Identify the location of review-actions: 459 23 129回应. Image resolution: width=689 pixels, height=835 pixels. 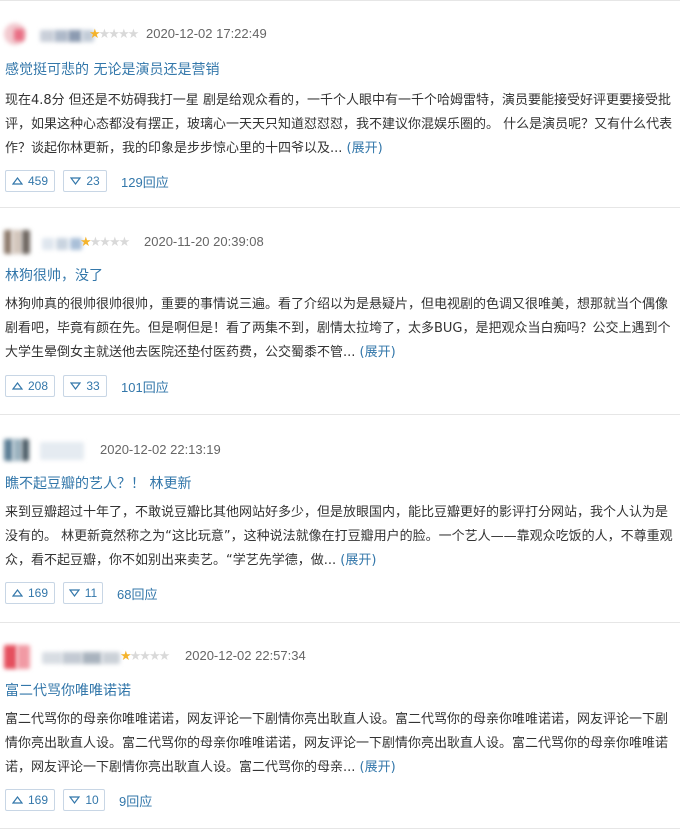
(87, 181).